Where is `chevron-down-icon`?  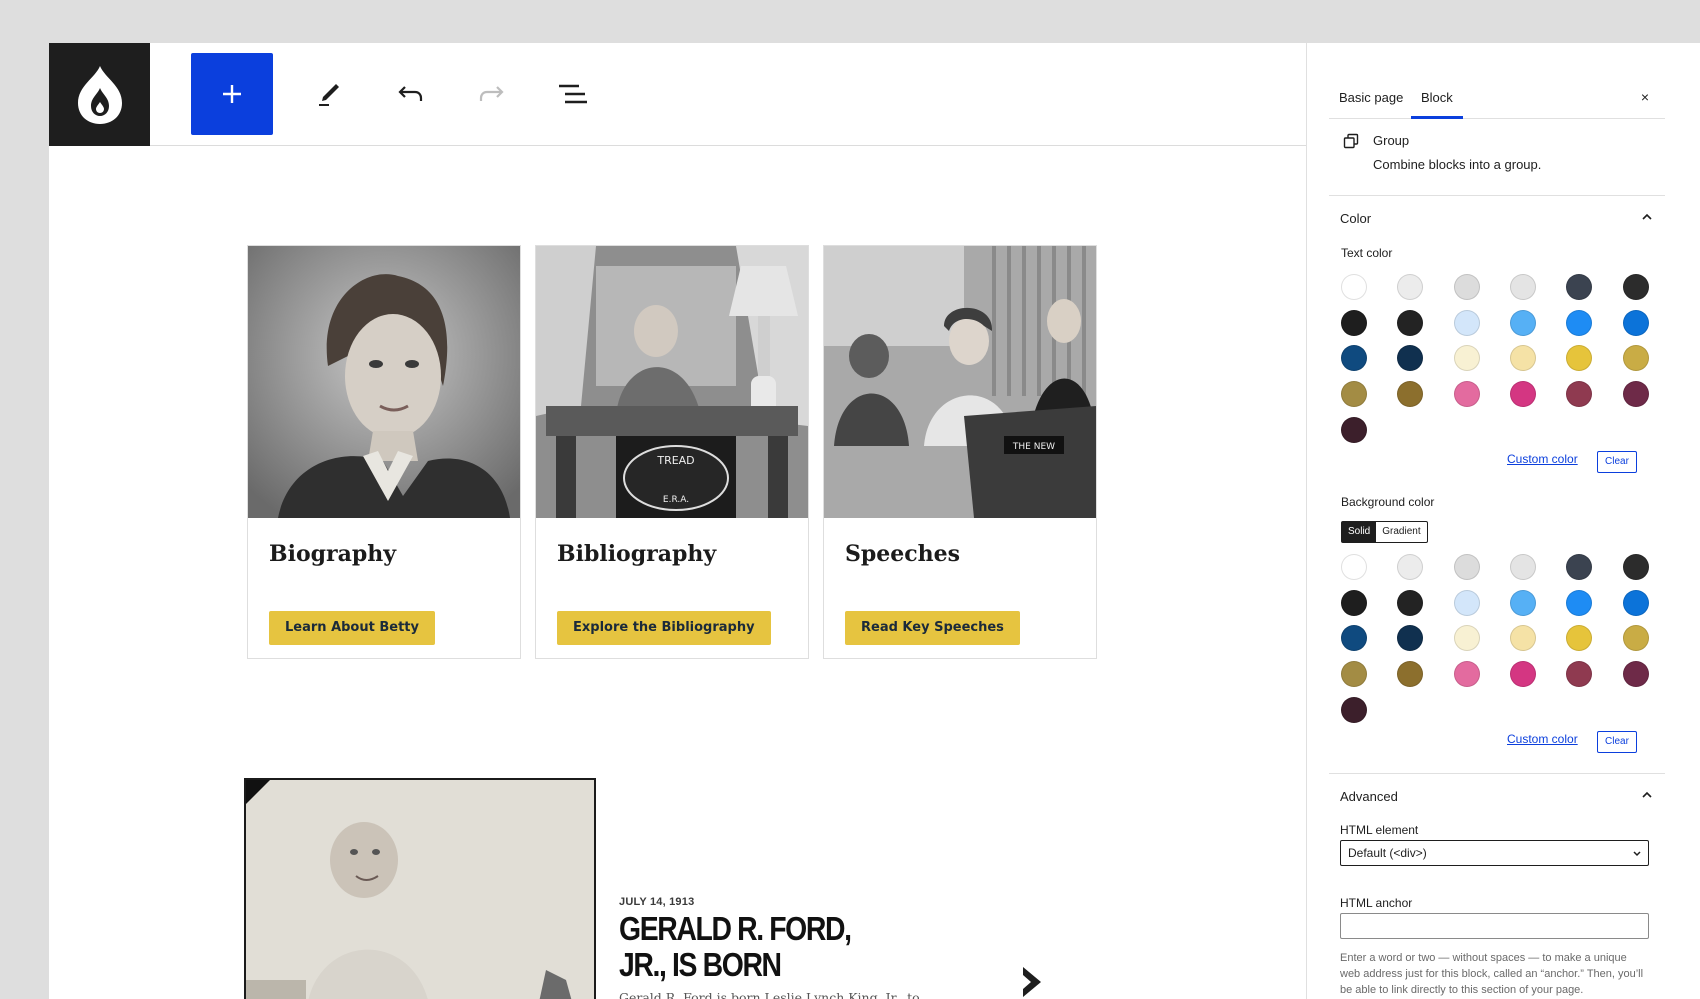 chevron-down-icon is located at coordinates (1637, 854).